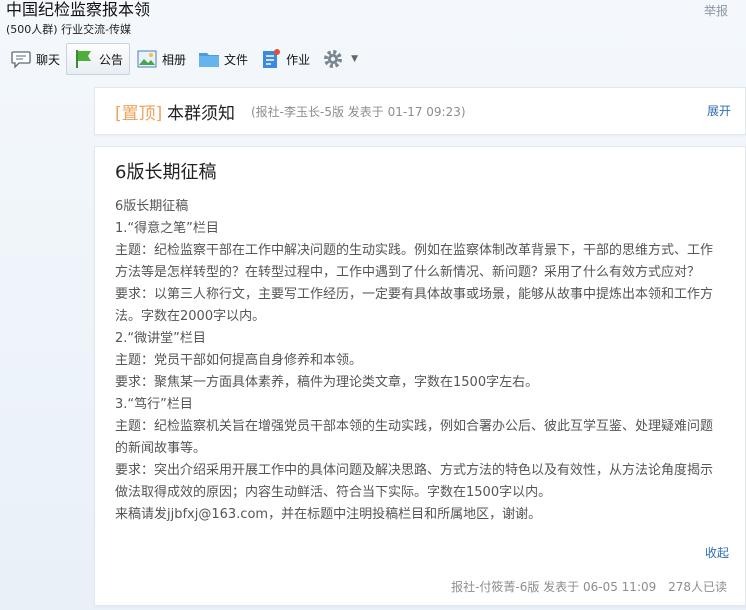 The image size is (746, 610). I want to click on body-line: 要求：聚焦某一方面具体素养，稿件为理论类文章，字数在1500字左右。, so click(327, 382).